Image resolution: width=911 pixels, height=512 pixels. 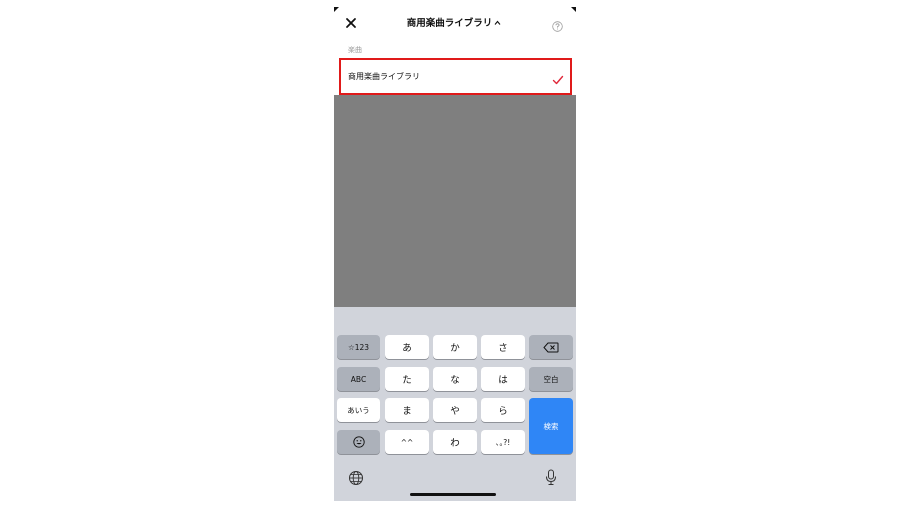 What do you see at coordinates (358, 410) in the screenshot?
I see `key-kana: あいう` at bounding box center [358, 410].